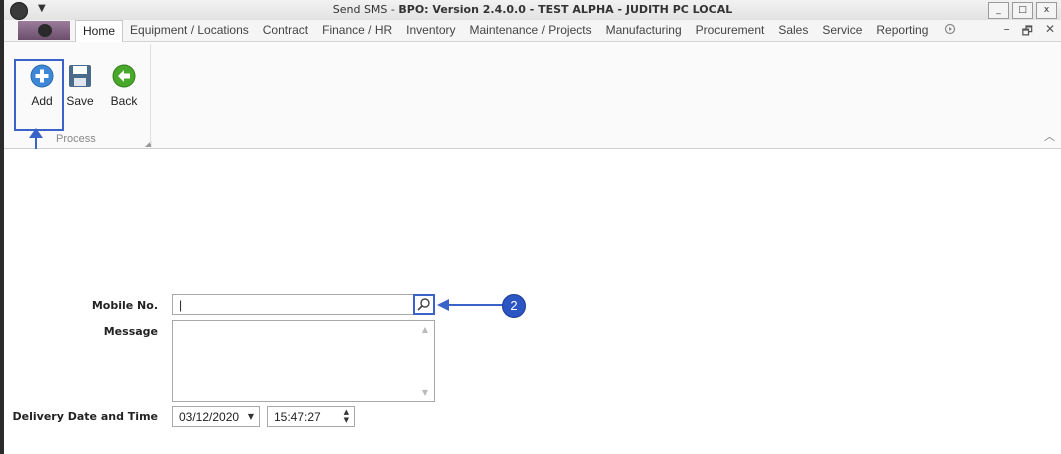  What do you see at coordinates (285, 30) in the screenshot?
I see `tab-contract: Contract` at bounding box center [285, 30].